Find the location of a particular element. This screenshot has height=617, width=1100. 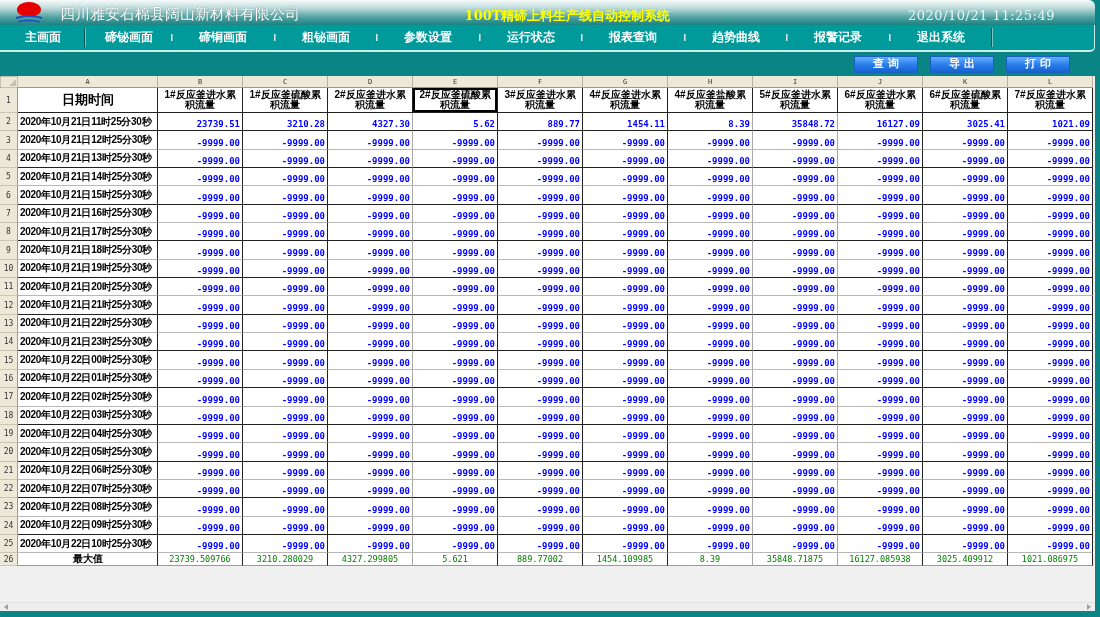

table-cell: 3025.409912 is located at coordinates (965, 560).